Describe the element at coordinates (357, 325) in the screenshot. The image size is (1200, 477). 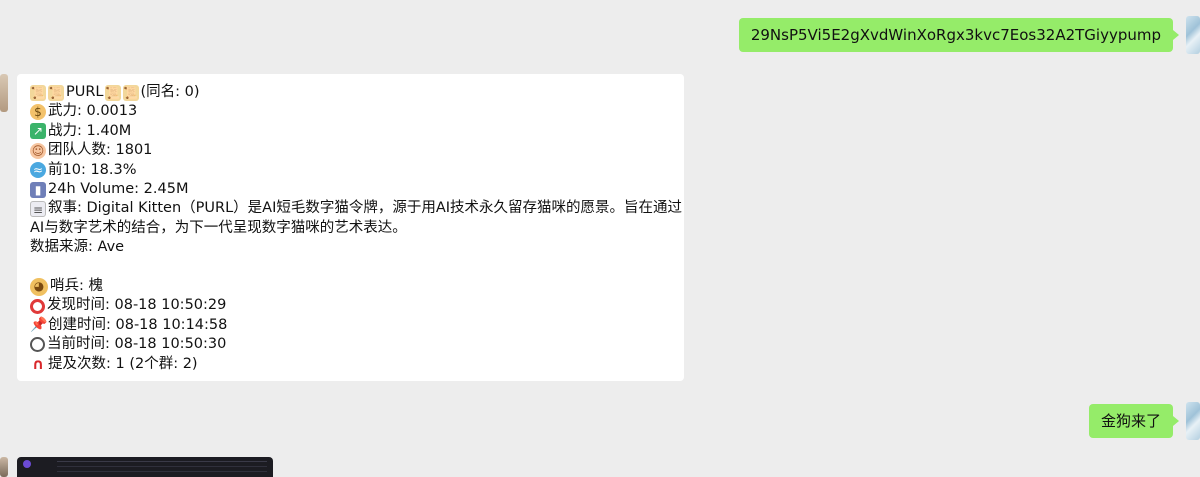
I see `created-line: 📌 创建时间: 08-18 10:14:58` at that location.